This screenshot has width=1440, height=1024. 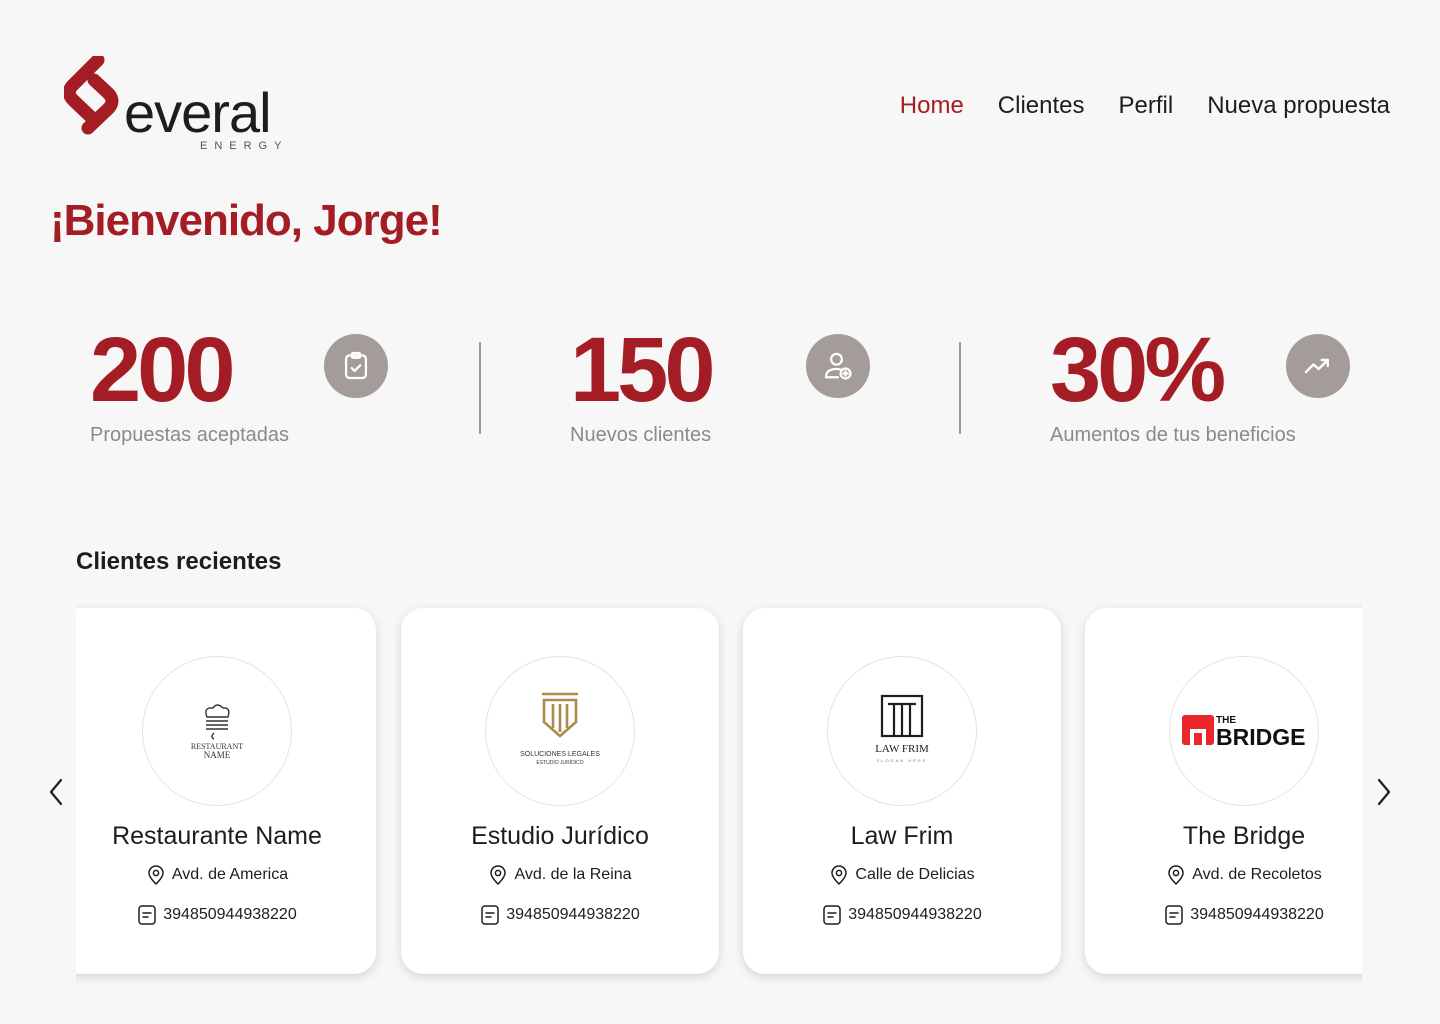 What do you see at coordinates (559, 762) in the screenshot?
I see `logo-line: ESTUDIO JURÍDICO` at bounding box center [559, 762].